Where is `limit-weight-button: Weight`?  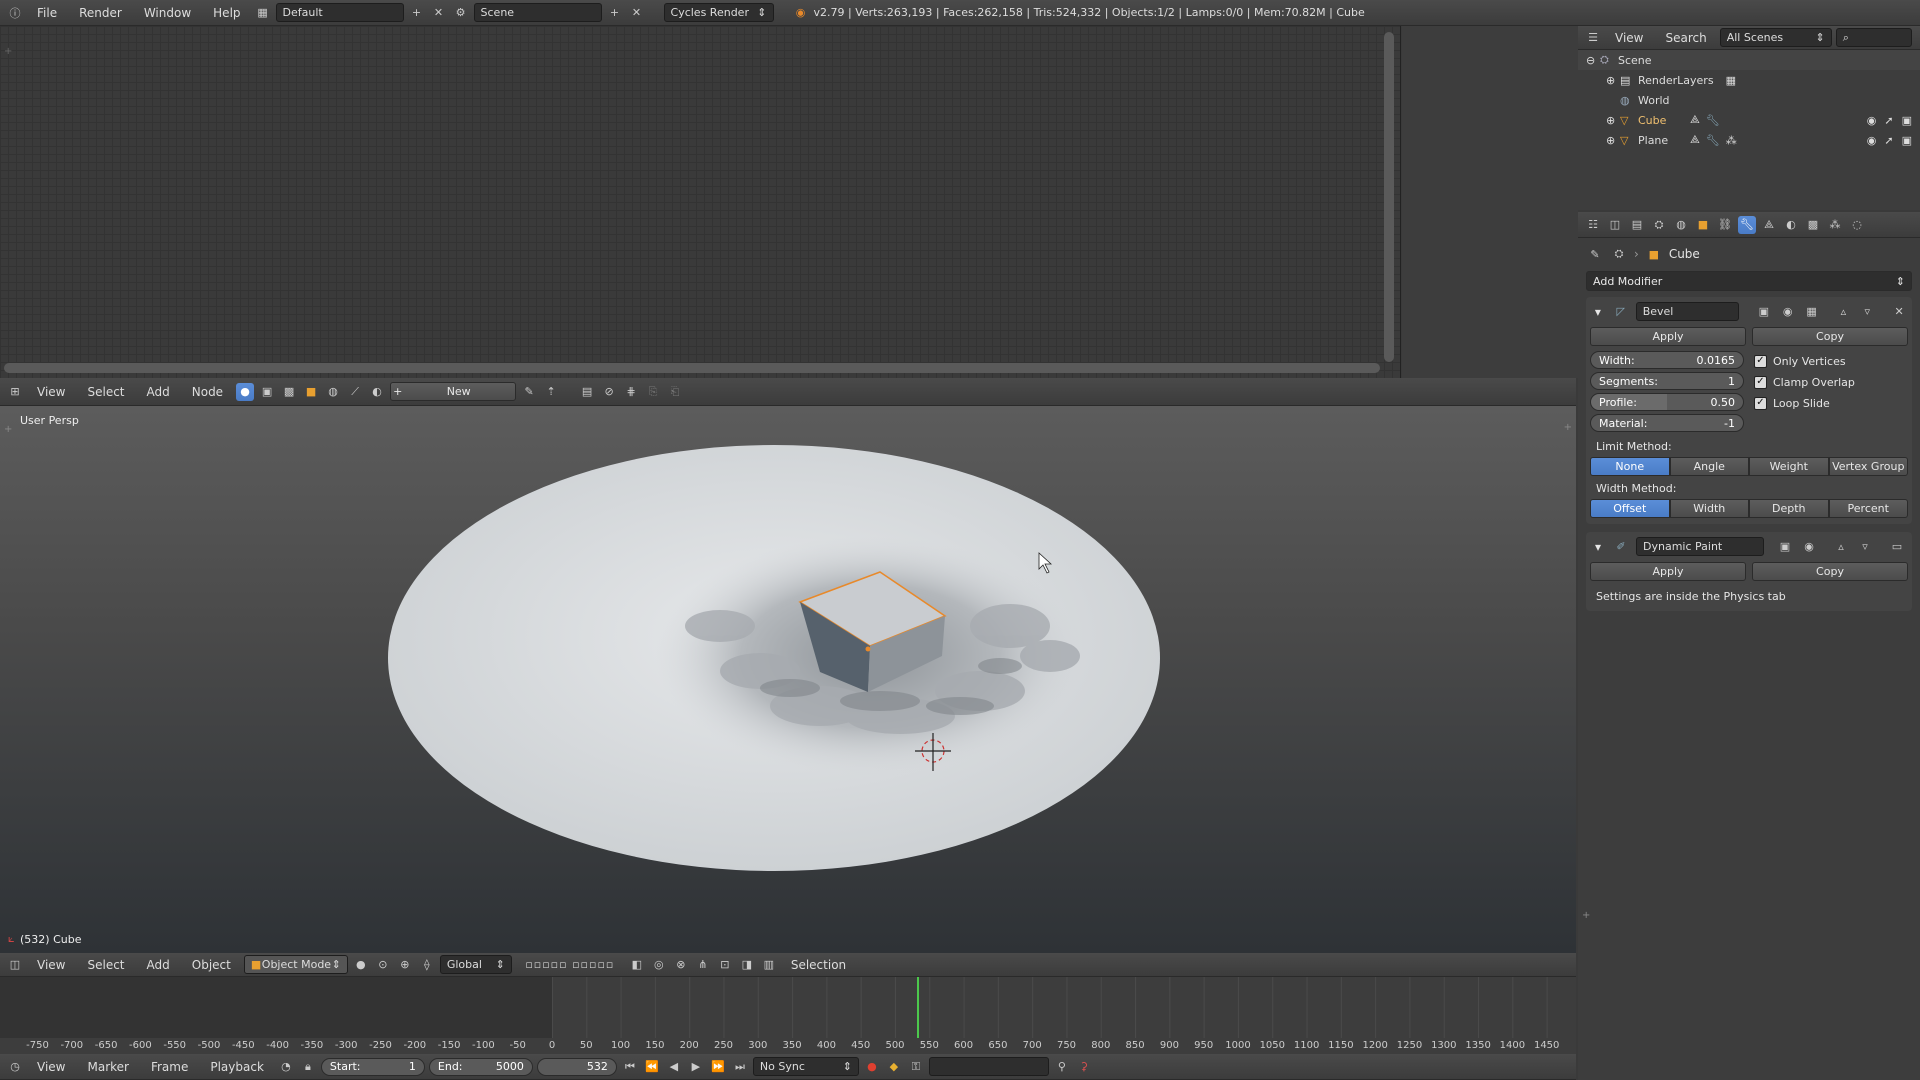
limit-weight-button: Weight is located at coordinates (1789, 466).